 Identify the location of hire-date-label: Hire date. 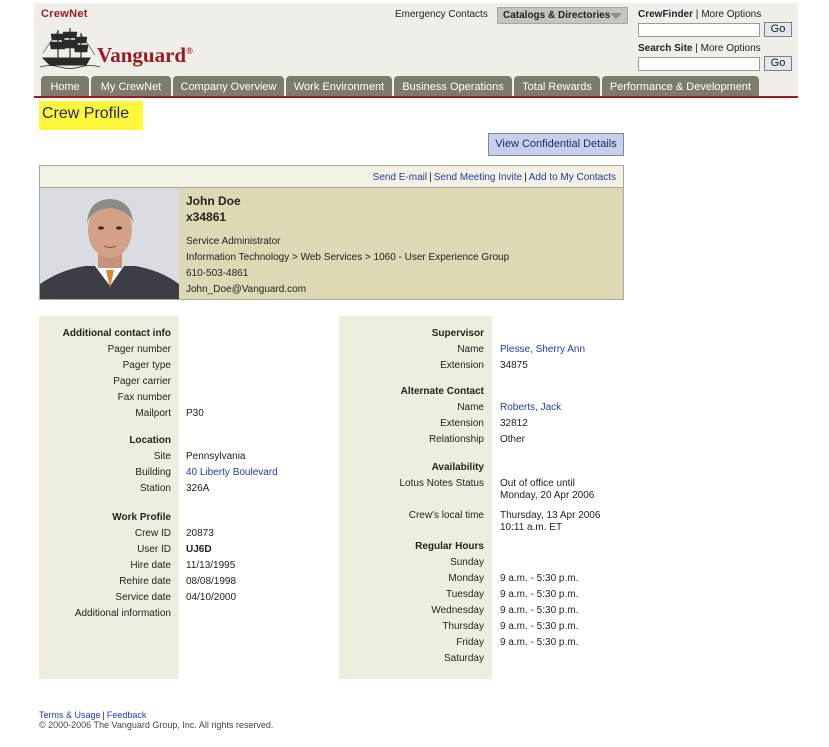
(150, 565).